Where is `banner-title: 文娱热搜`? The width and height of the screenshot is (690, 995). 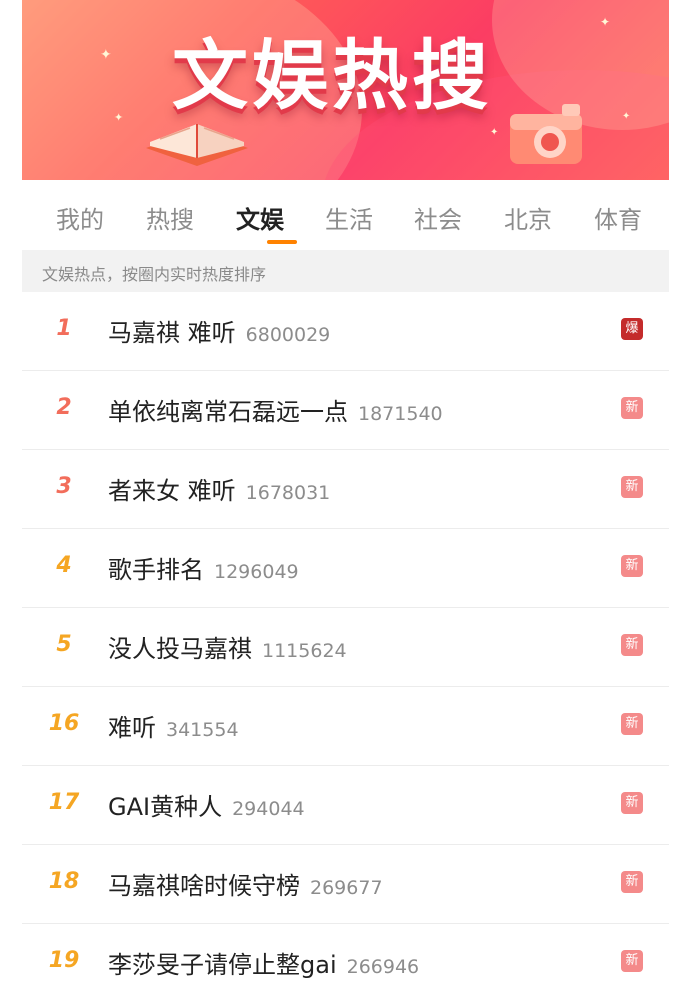
banner-title: 文娱热搜 is located at coordinates (332, 75).